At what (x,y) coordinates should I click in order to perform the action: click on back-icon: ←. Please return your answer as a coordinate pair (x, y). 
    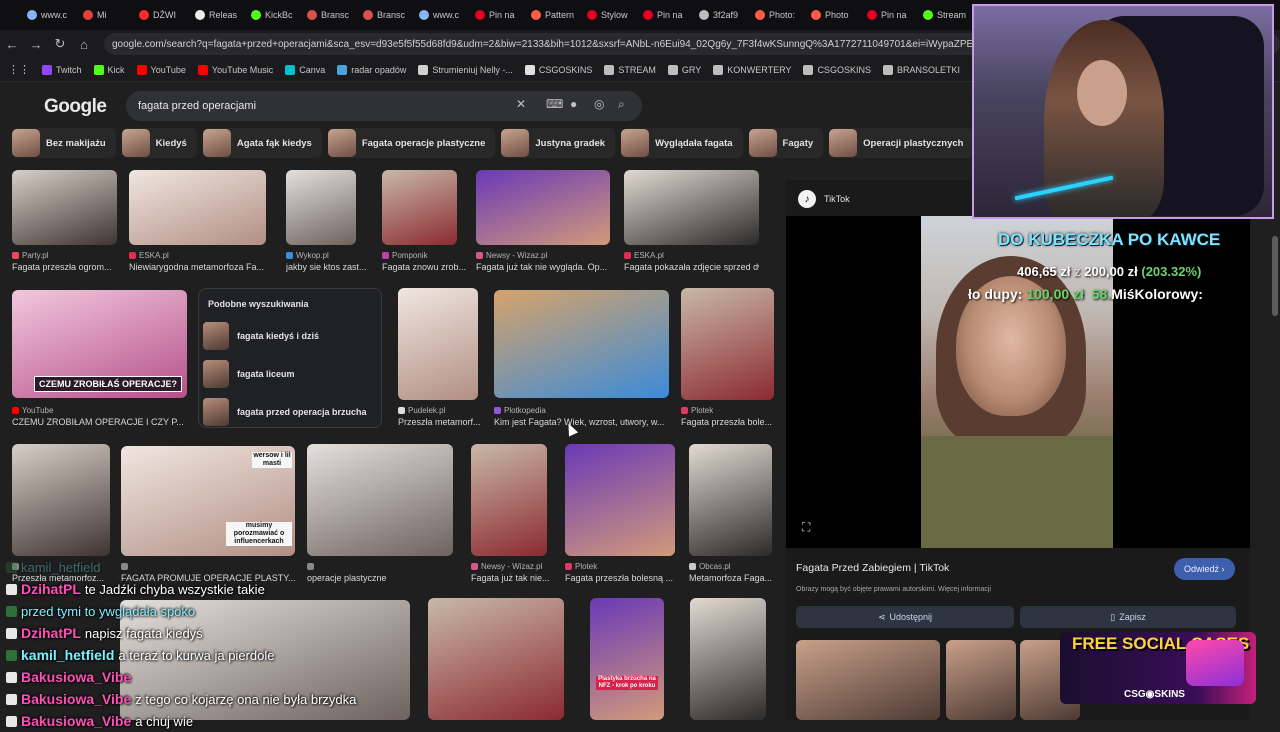
    Looking at the image, I should click on (12, 44).